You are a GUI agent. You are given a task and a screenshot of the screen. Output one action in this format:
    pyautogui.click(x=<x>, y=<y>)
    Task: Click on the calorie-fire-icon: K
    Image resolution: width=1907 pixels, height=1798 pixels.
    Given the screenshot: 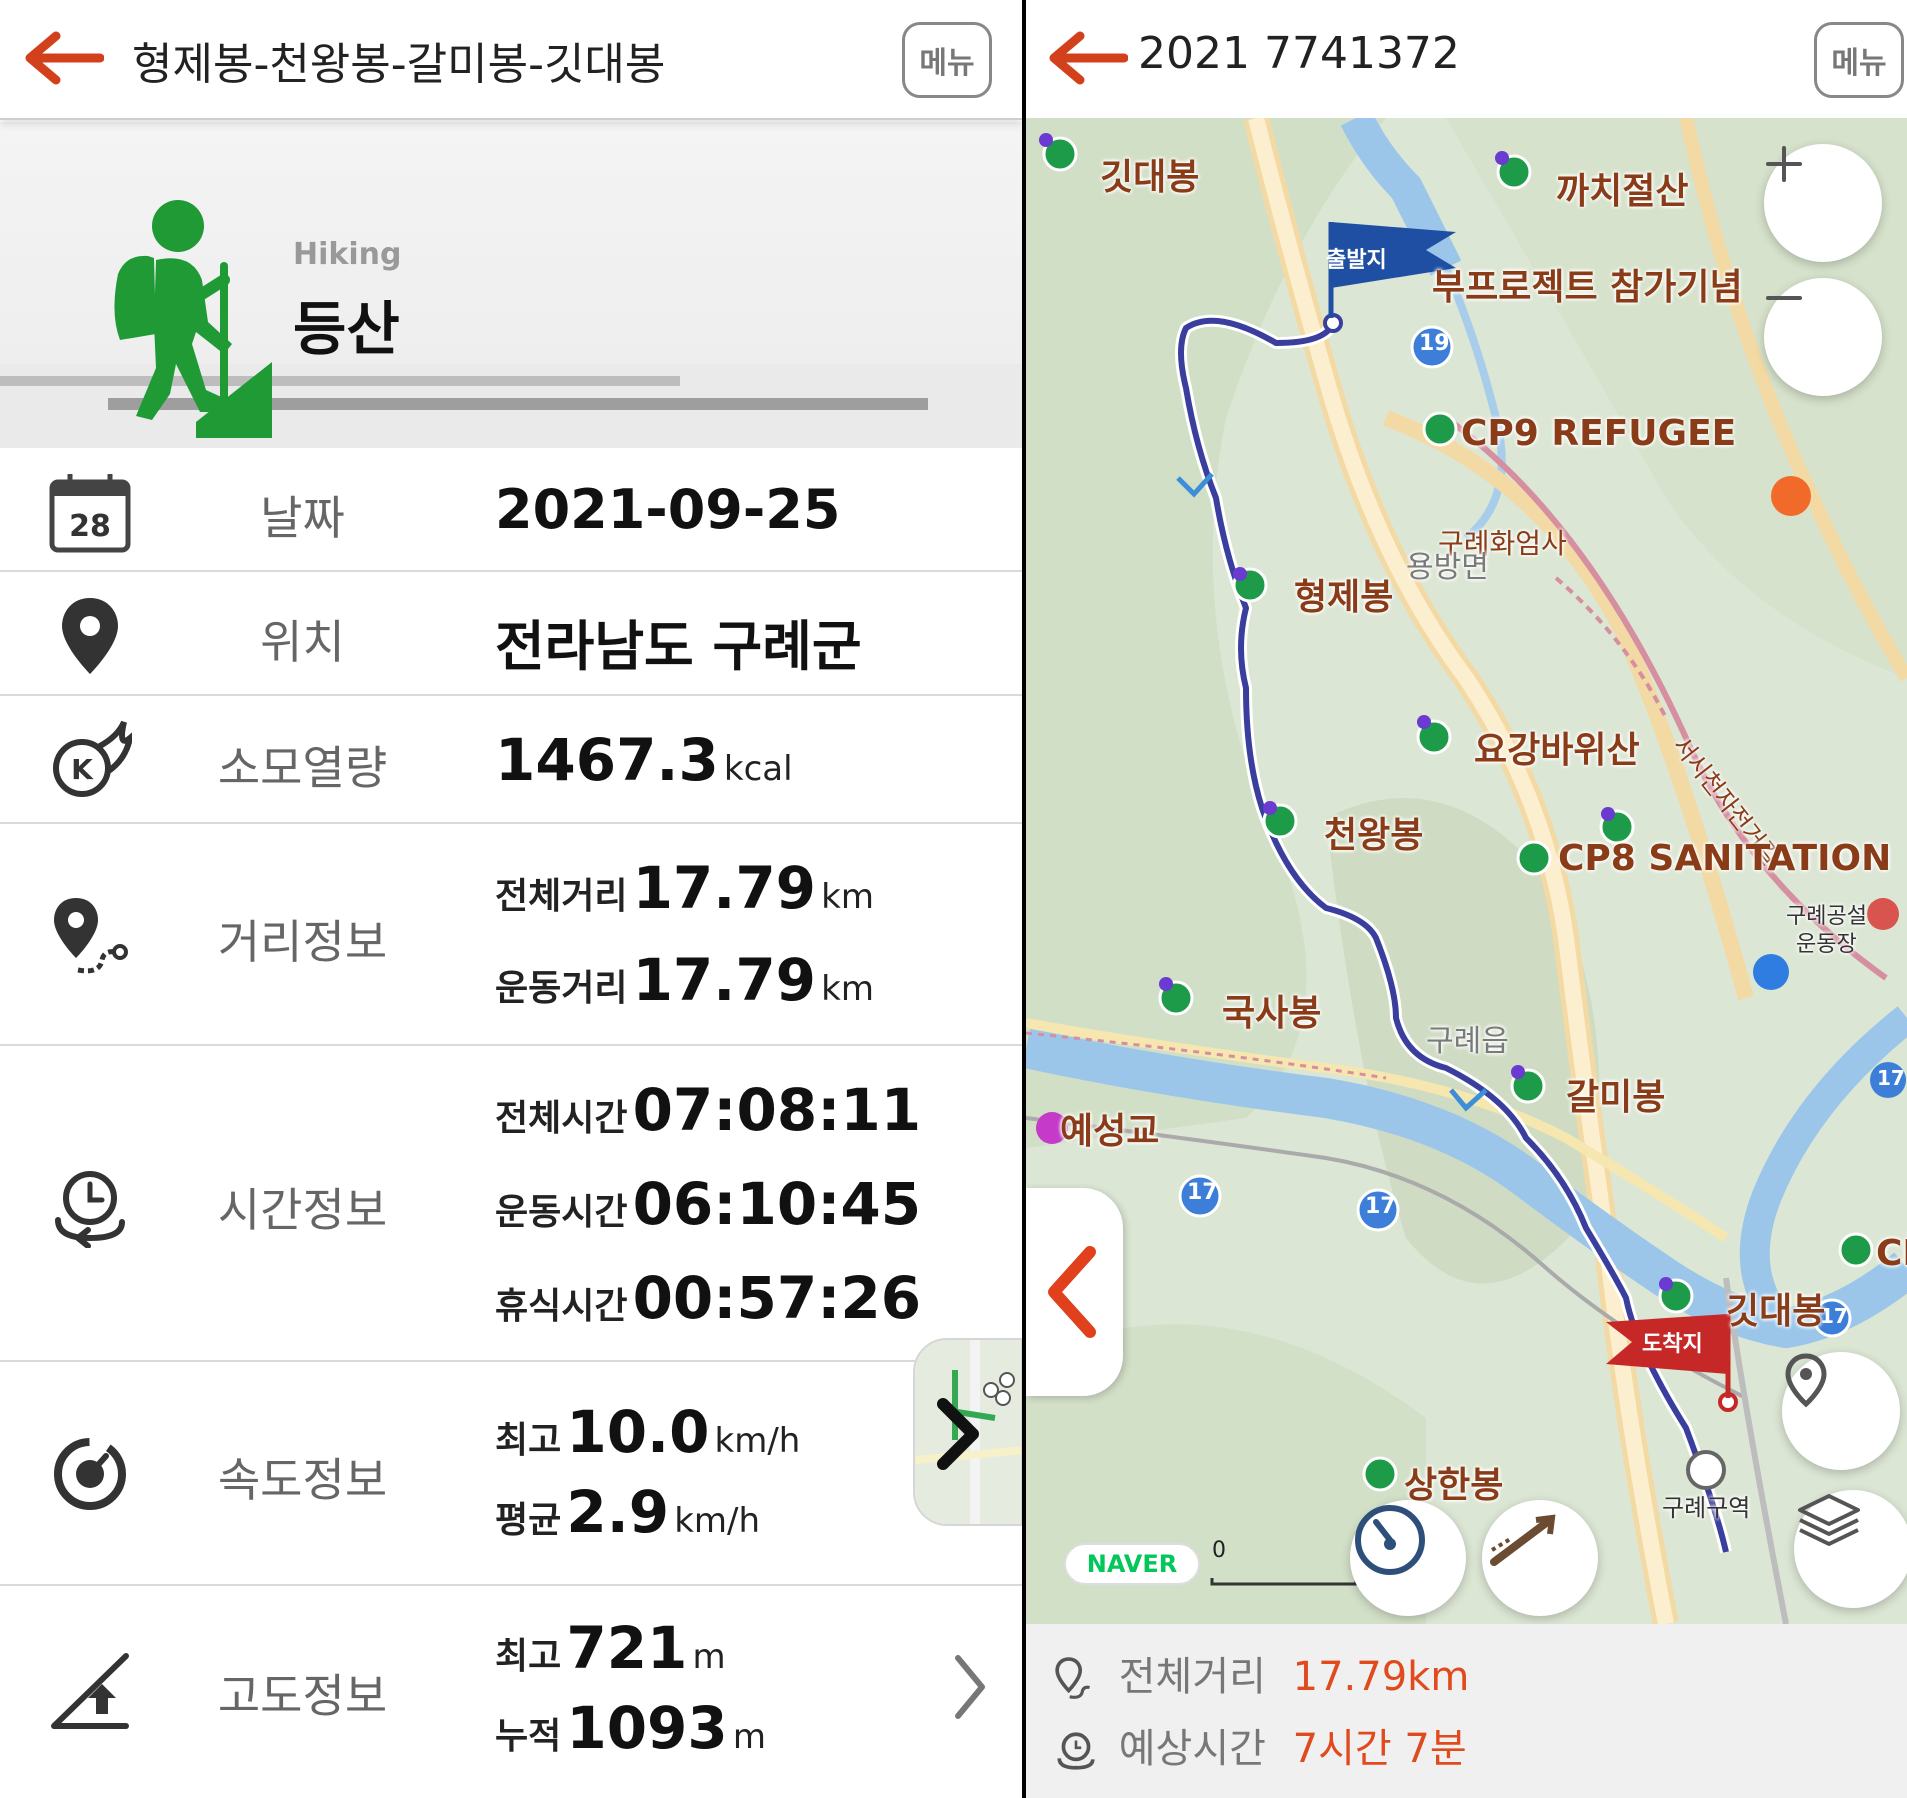 What is the action you would take?
    pyautogui.click(x=92, y=758)
    